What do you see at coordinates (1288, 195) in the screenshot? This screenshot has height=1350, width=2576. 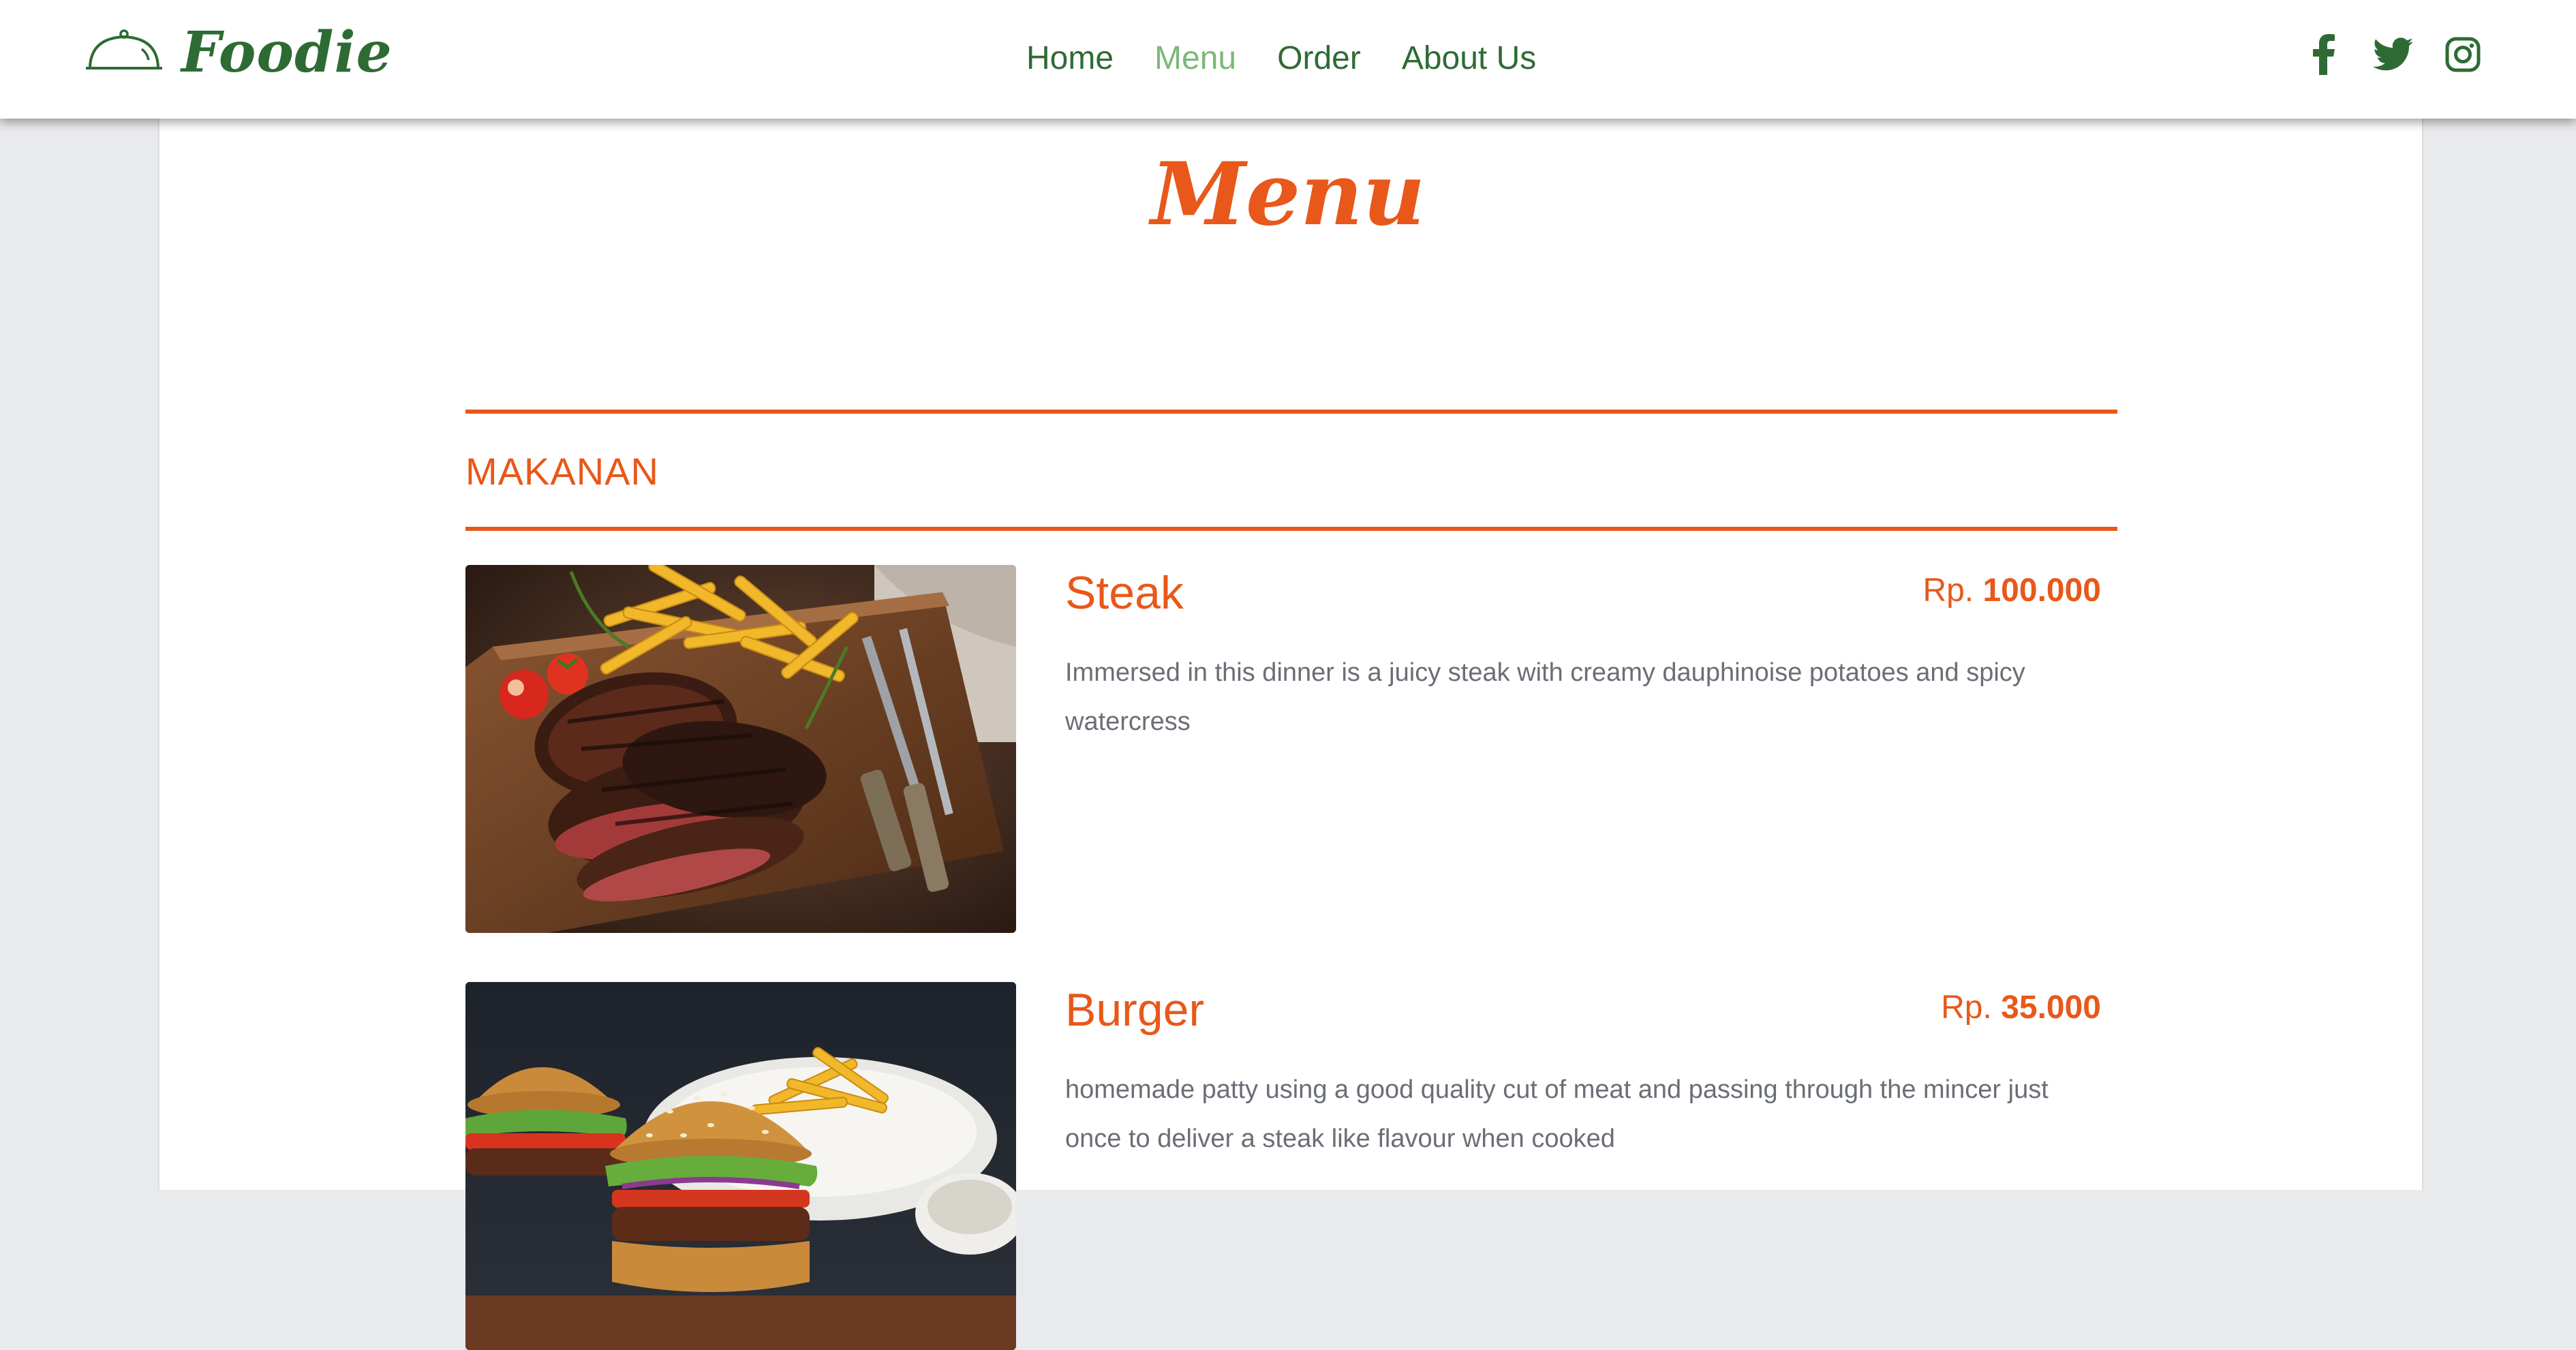 I see `page-title: Menu` at bounding box center [1288, 195].